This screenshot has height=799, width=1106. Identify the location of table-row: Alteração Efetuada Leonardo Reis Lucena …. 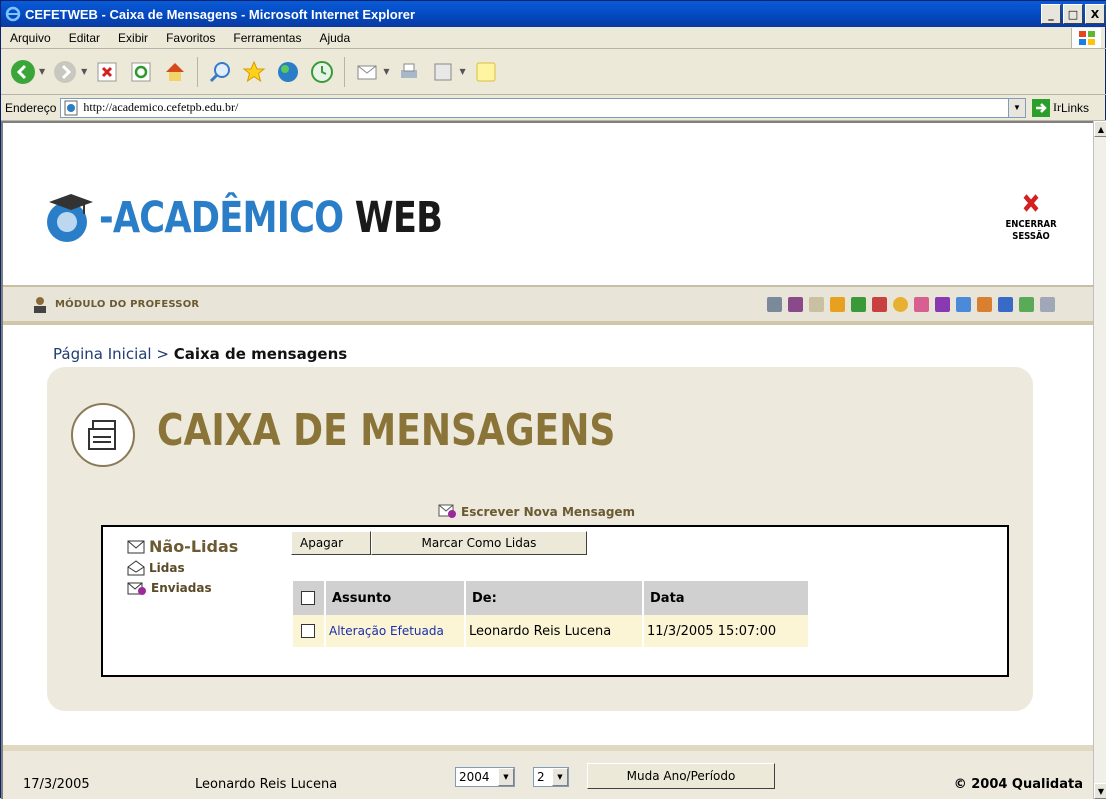
(551, 631).